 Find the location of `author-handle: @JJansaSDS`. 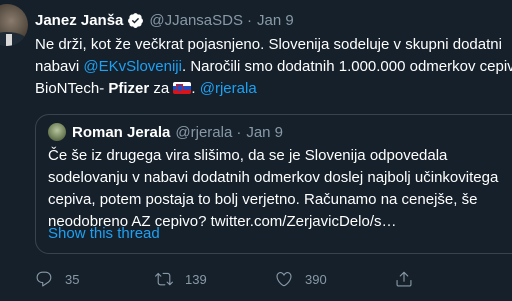

author-handle: @JJansaSDS is located at coordinates (196, 20).